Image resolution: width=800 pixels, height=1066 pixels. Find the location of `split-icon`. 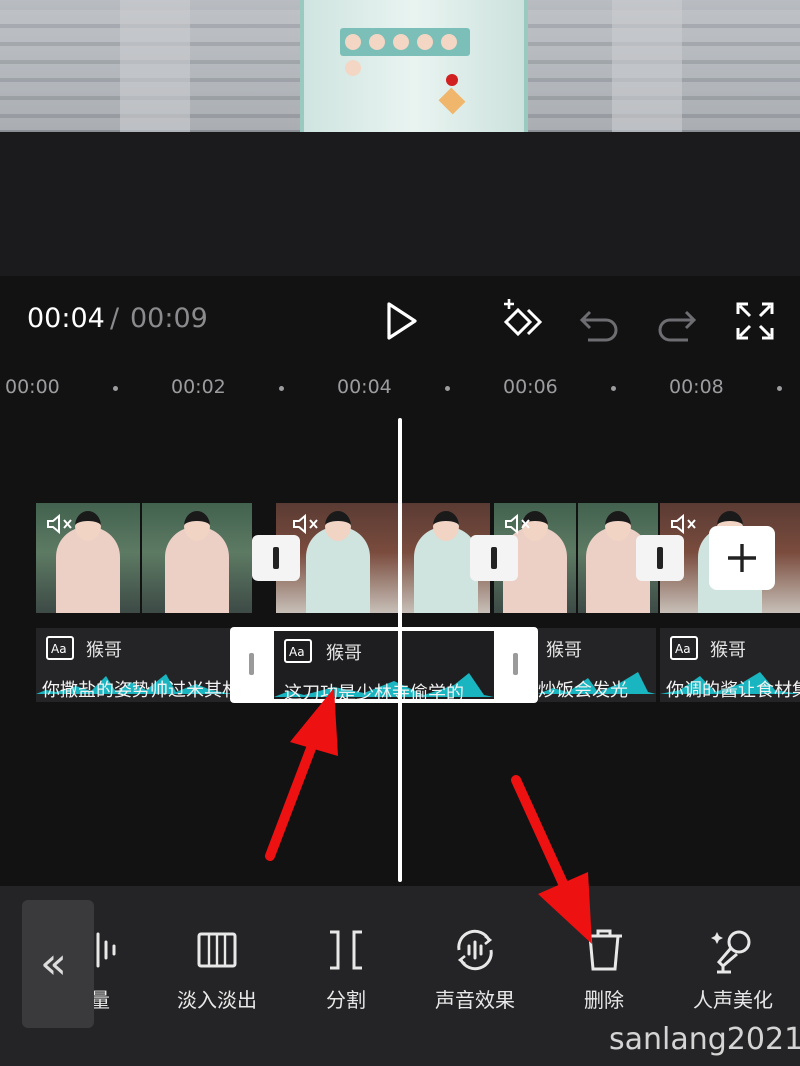

split-icon is located at coordinates (346, 950).